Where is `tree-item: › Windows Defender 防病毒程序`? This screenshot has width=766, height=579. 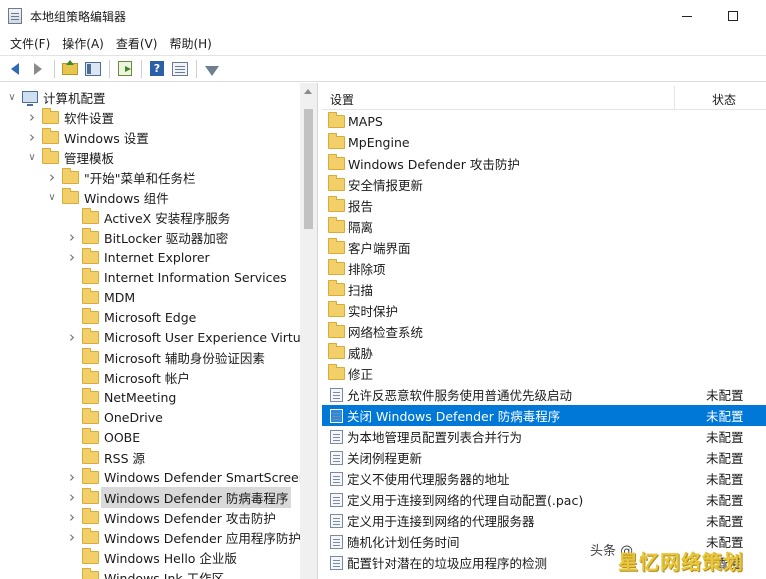 tree-item: › Windows Defender 防病毒程序 is located at coordinates (179, 497).